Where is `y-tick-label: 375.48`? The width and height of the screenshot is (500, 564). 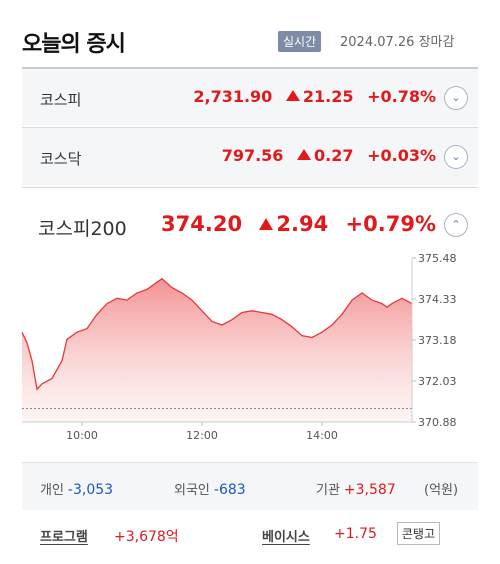 y-tick-label: 375.48 is located at coordinates (437, 258).